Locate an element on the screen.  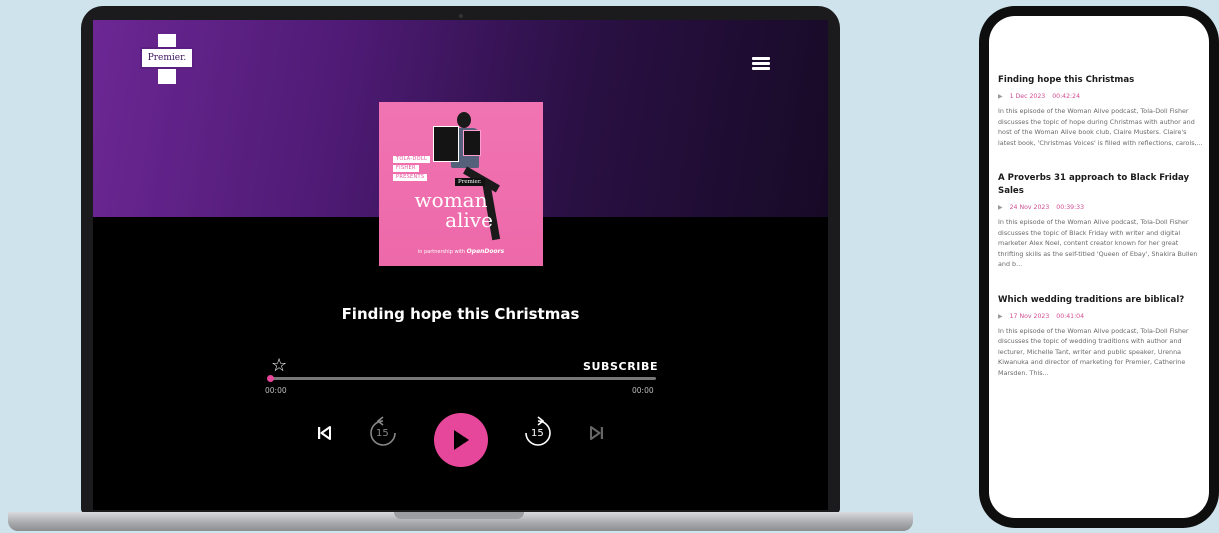
skip-to-end-icon is located at coordinates (597, 434).